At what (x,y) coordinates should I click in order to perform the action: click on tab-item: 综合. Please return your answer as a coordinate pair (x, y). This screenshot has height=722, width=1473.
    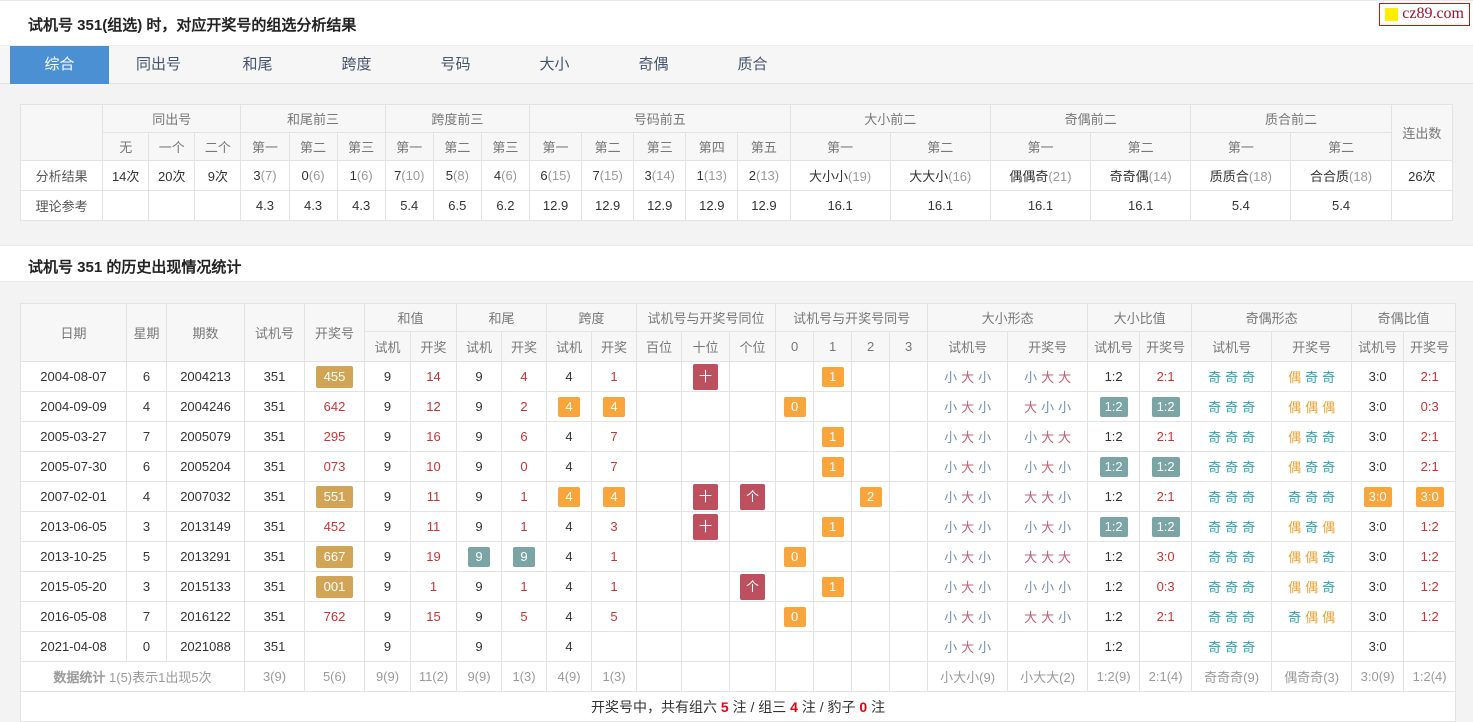
    Looking at the image, I should click on (59, 65).